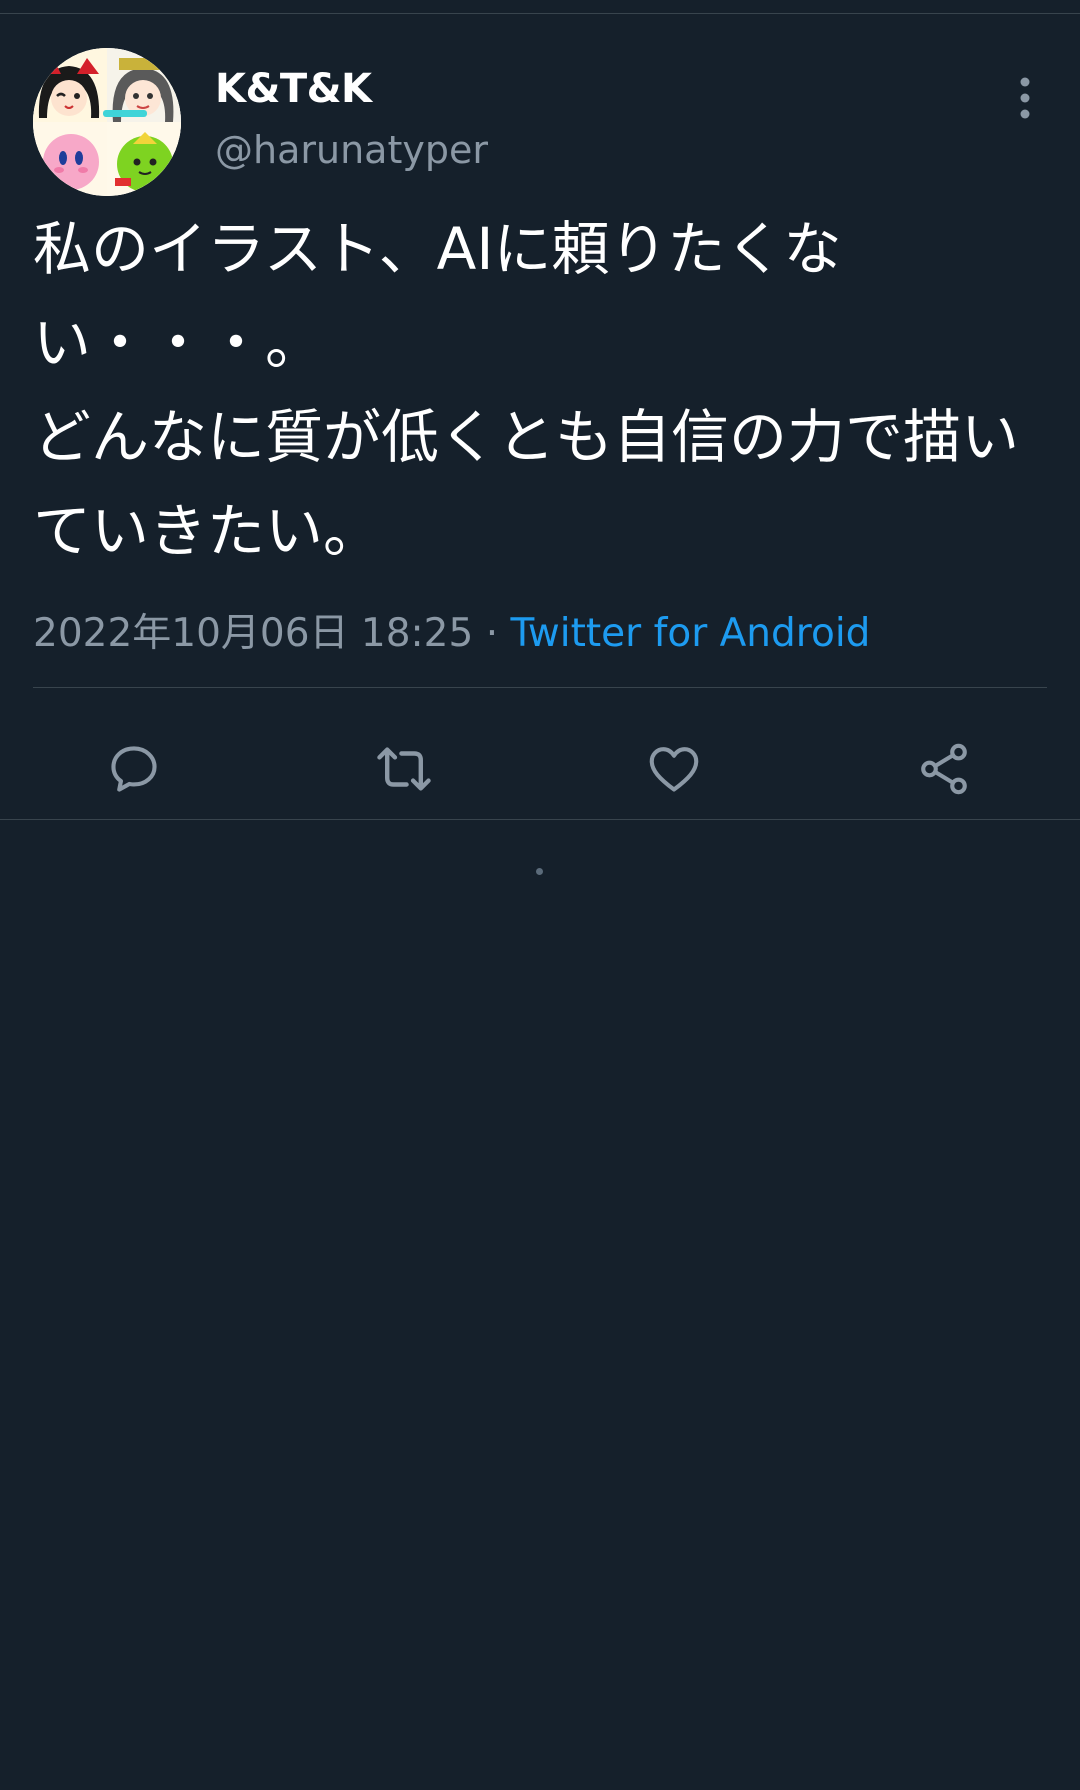 The width and height of the screenshot is (1080, 1790). I want to click on display-name: K&T&K, so click(293, 89).